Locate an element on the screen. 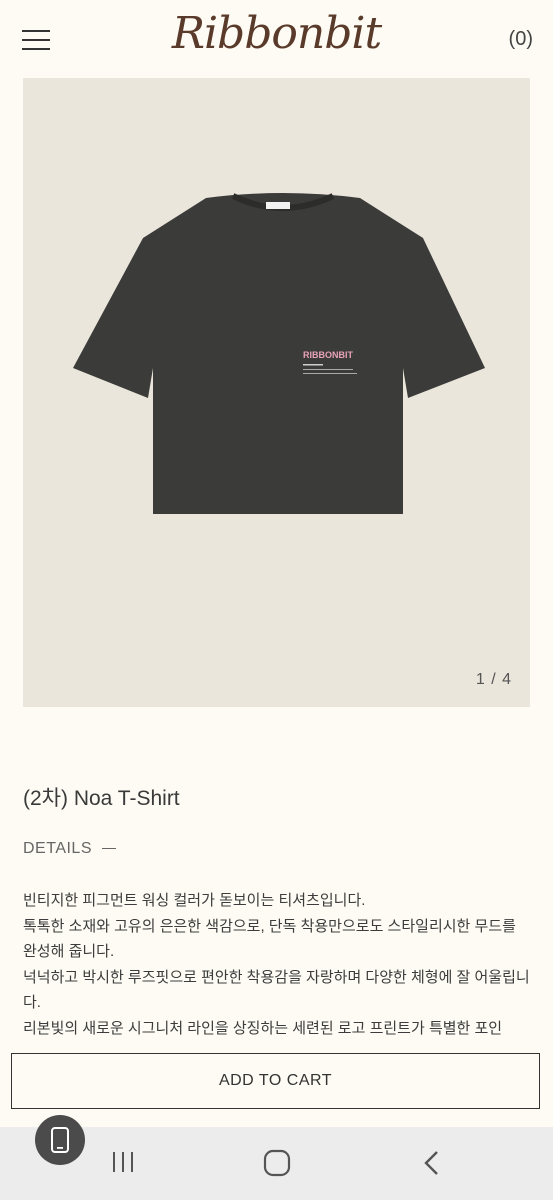 Image resolution: width=553 pixels, height=1200 pixels. cart-count-button: (0) is located at coordinates (521, 39).